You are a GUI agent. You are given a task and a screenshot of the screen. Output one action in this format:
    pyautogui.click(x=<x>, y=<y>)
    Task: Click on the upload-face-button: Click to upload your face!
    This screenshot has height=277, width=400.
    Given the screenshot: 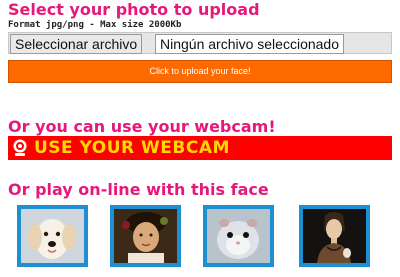 What is the action you would take?
    pyautogui.click(x=200, y=71)
    